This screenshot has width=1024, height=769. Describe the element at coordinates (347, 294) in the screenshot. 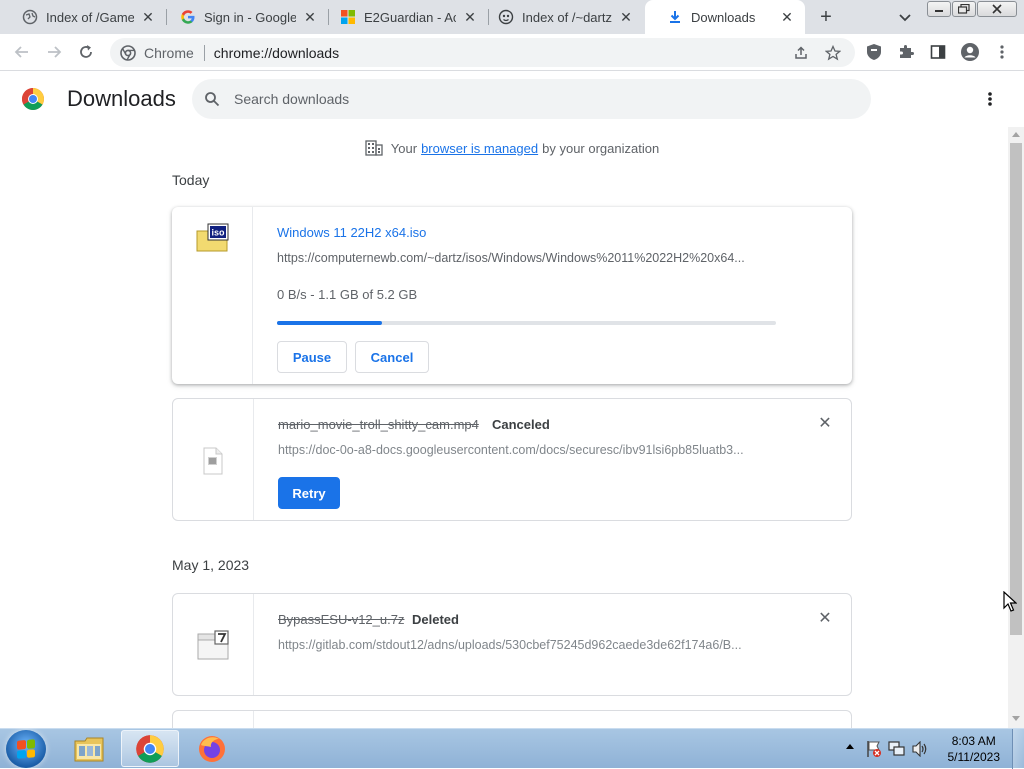

I see `progress-text: 0 B/s - 1.1 GB of 5.2 GB` at that location.